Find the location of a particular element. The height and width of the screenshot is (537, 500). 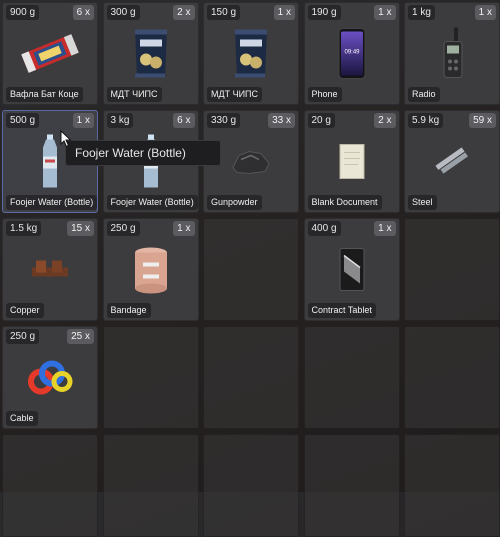

inventory-slot: 250 g 1 x Bandage is located at coordinates (150, 269).